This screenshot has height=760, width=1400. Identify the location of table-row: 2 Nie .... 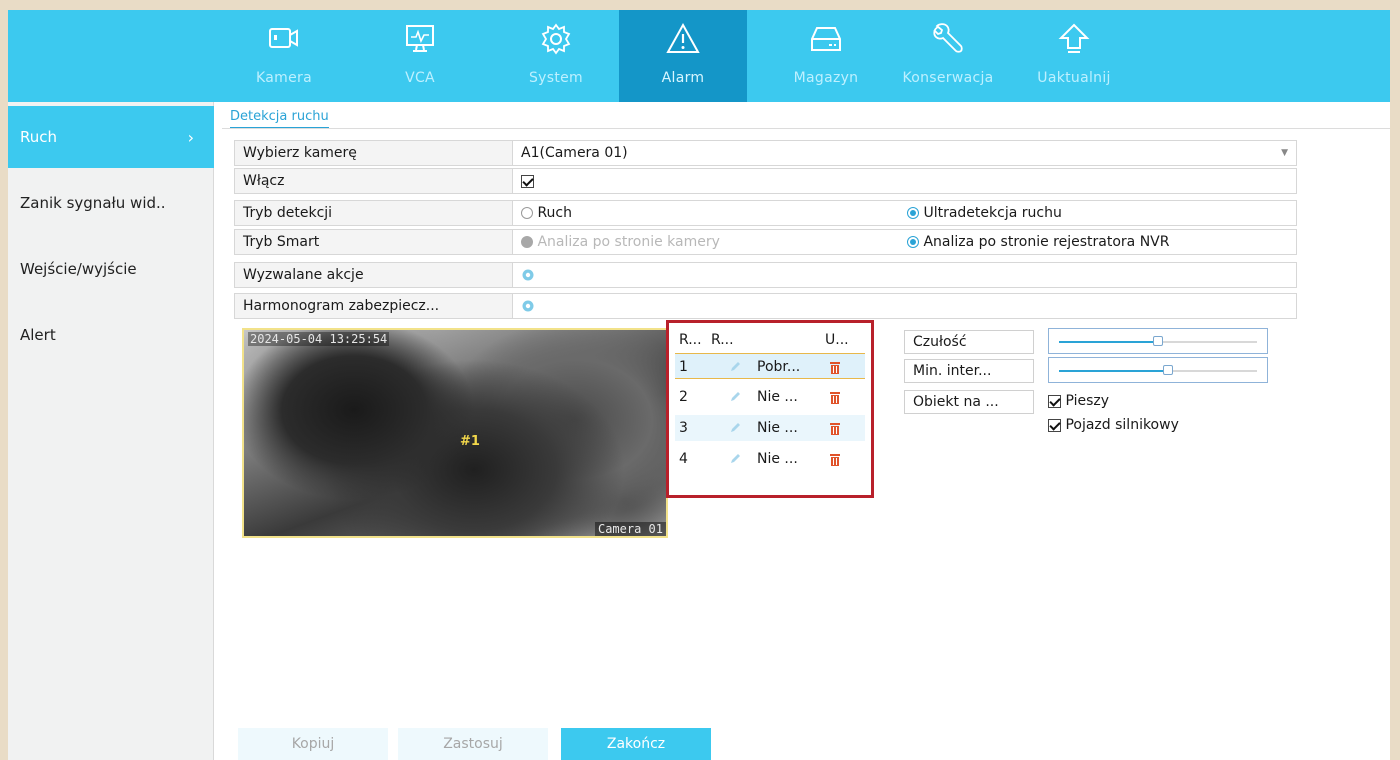
(770, 397).